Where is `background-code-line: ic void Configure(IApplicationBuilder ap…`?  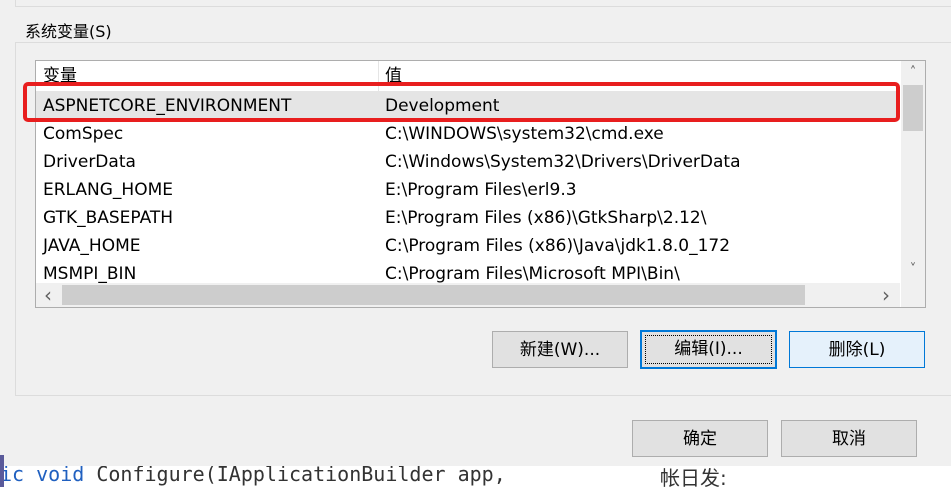 background-code-line: ic void Configure(IApplicationBuilder ap… is located at coordinates (253, 476).